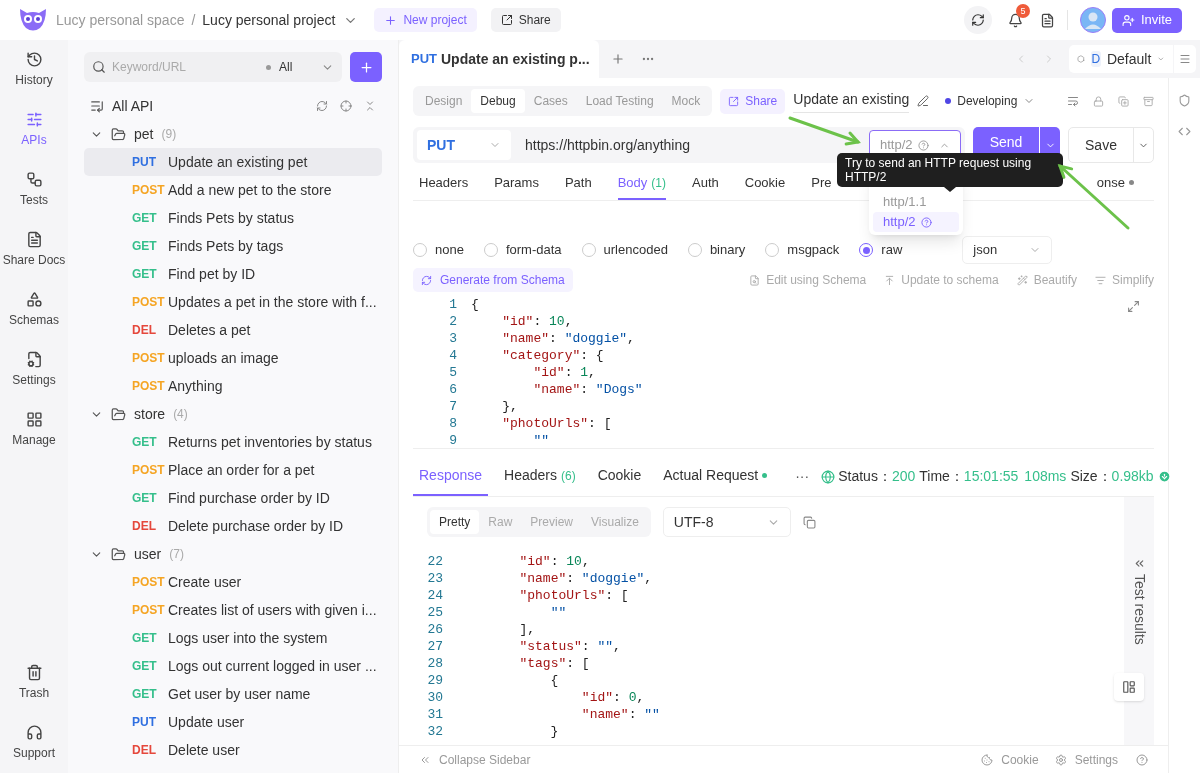 The image size is (1200, 773). What do you see at coordinates (1047, 20) in the screenshot?
I see `document-icon` at bounding box center [1047, 20].